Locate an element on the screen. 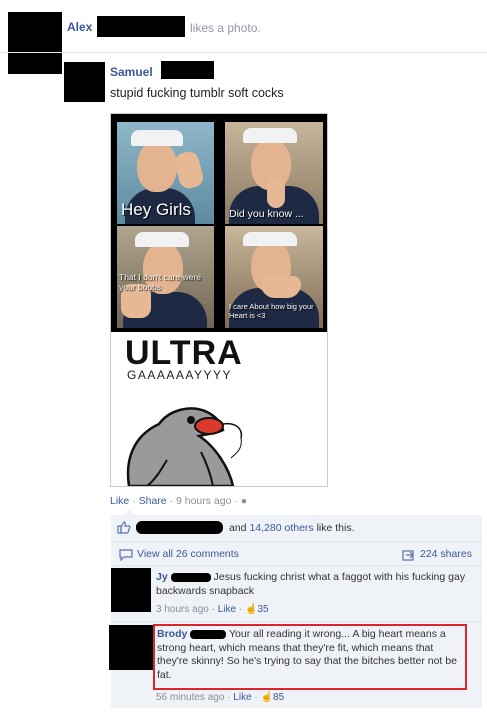 Image resolution: width=487 pixels, height=720 pixels. meme-area: ULTRA GAAAAAAYYYY is located at coordinates (219, 409).